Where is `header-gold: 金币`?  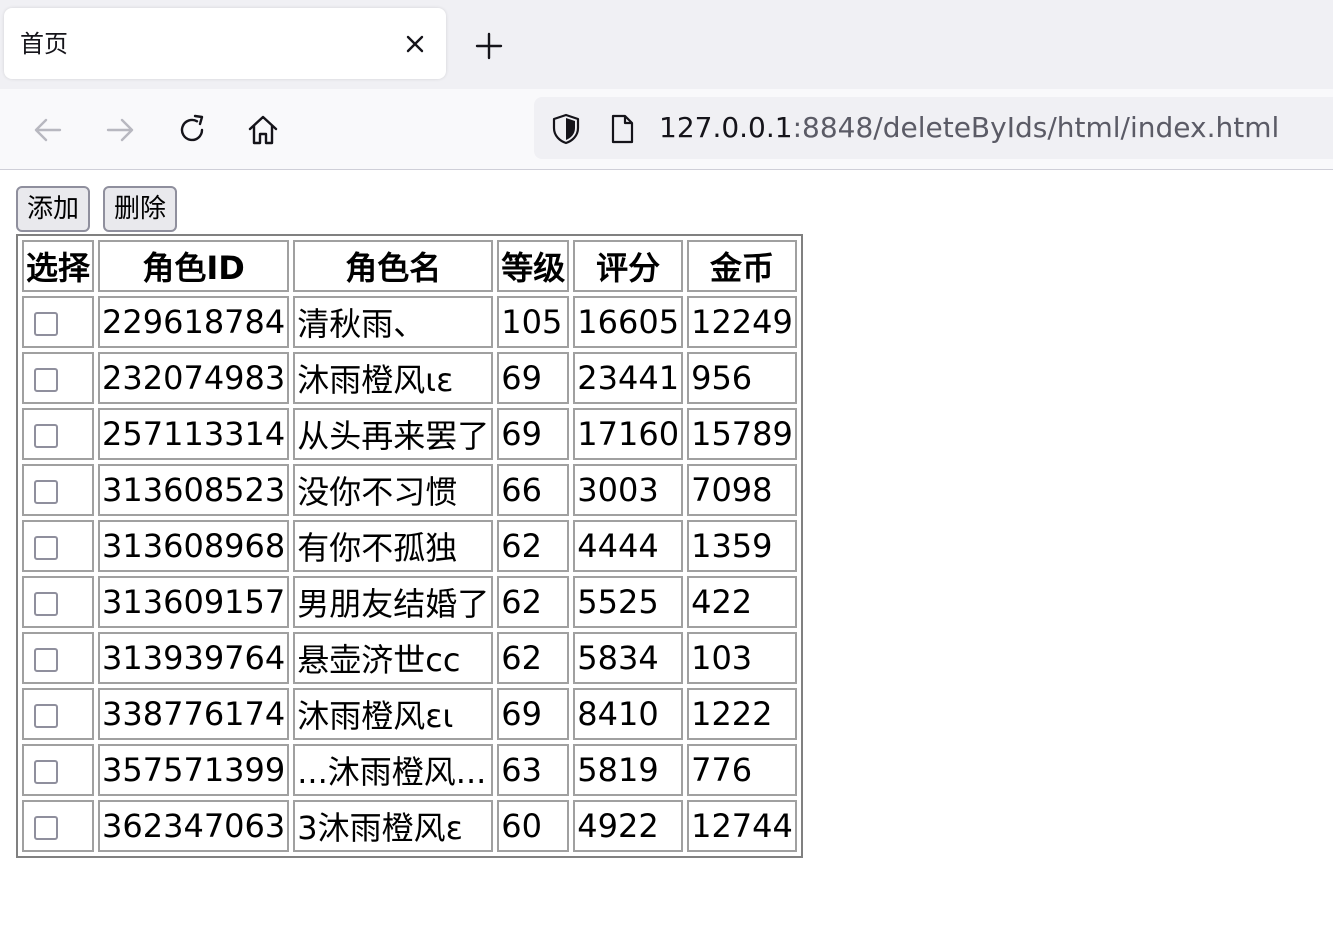 header-gold: 金币 is located at coordinates (742, 266).